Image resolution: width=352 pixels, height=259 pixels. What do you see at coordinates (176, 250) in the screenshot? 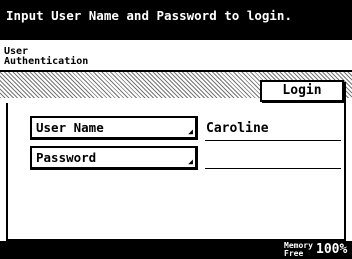
I see `status-bar: Memory Free 100%` at bounding box center [176, 250].